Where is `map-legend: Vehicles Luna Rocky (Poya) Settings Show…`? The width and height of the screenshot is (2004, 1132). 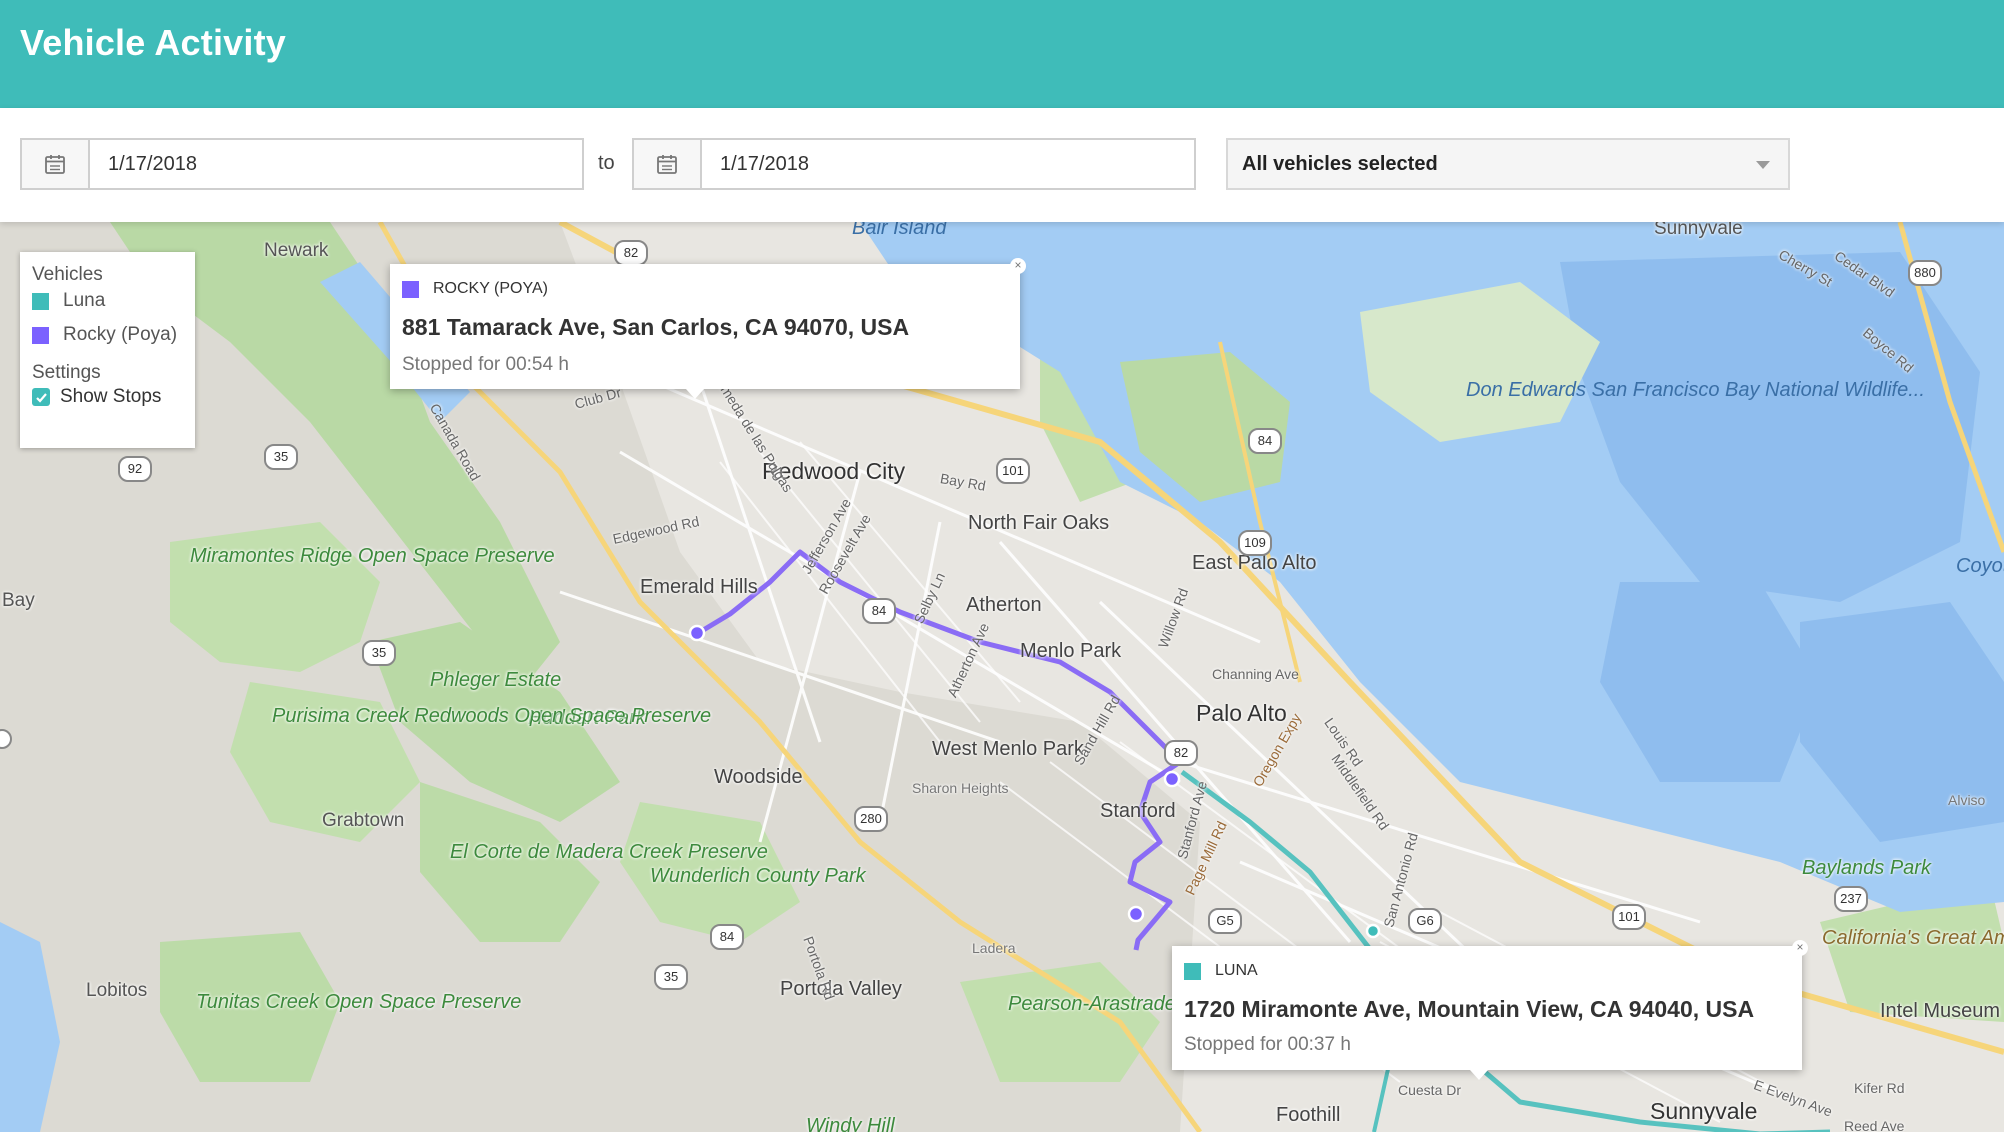
map-legend: Vehicles Luna Rocky (Poya) Settings Show… is located at coordinates (107, 350).